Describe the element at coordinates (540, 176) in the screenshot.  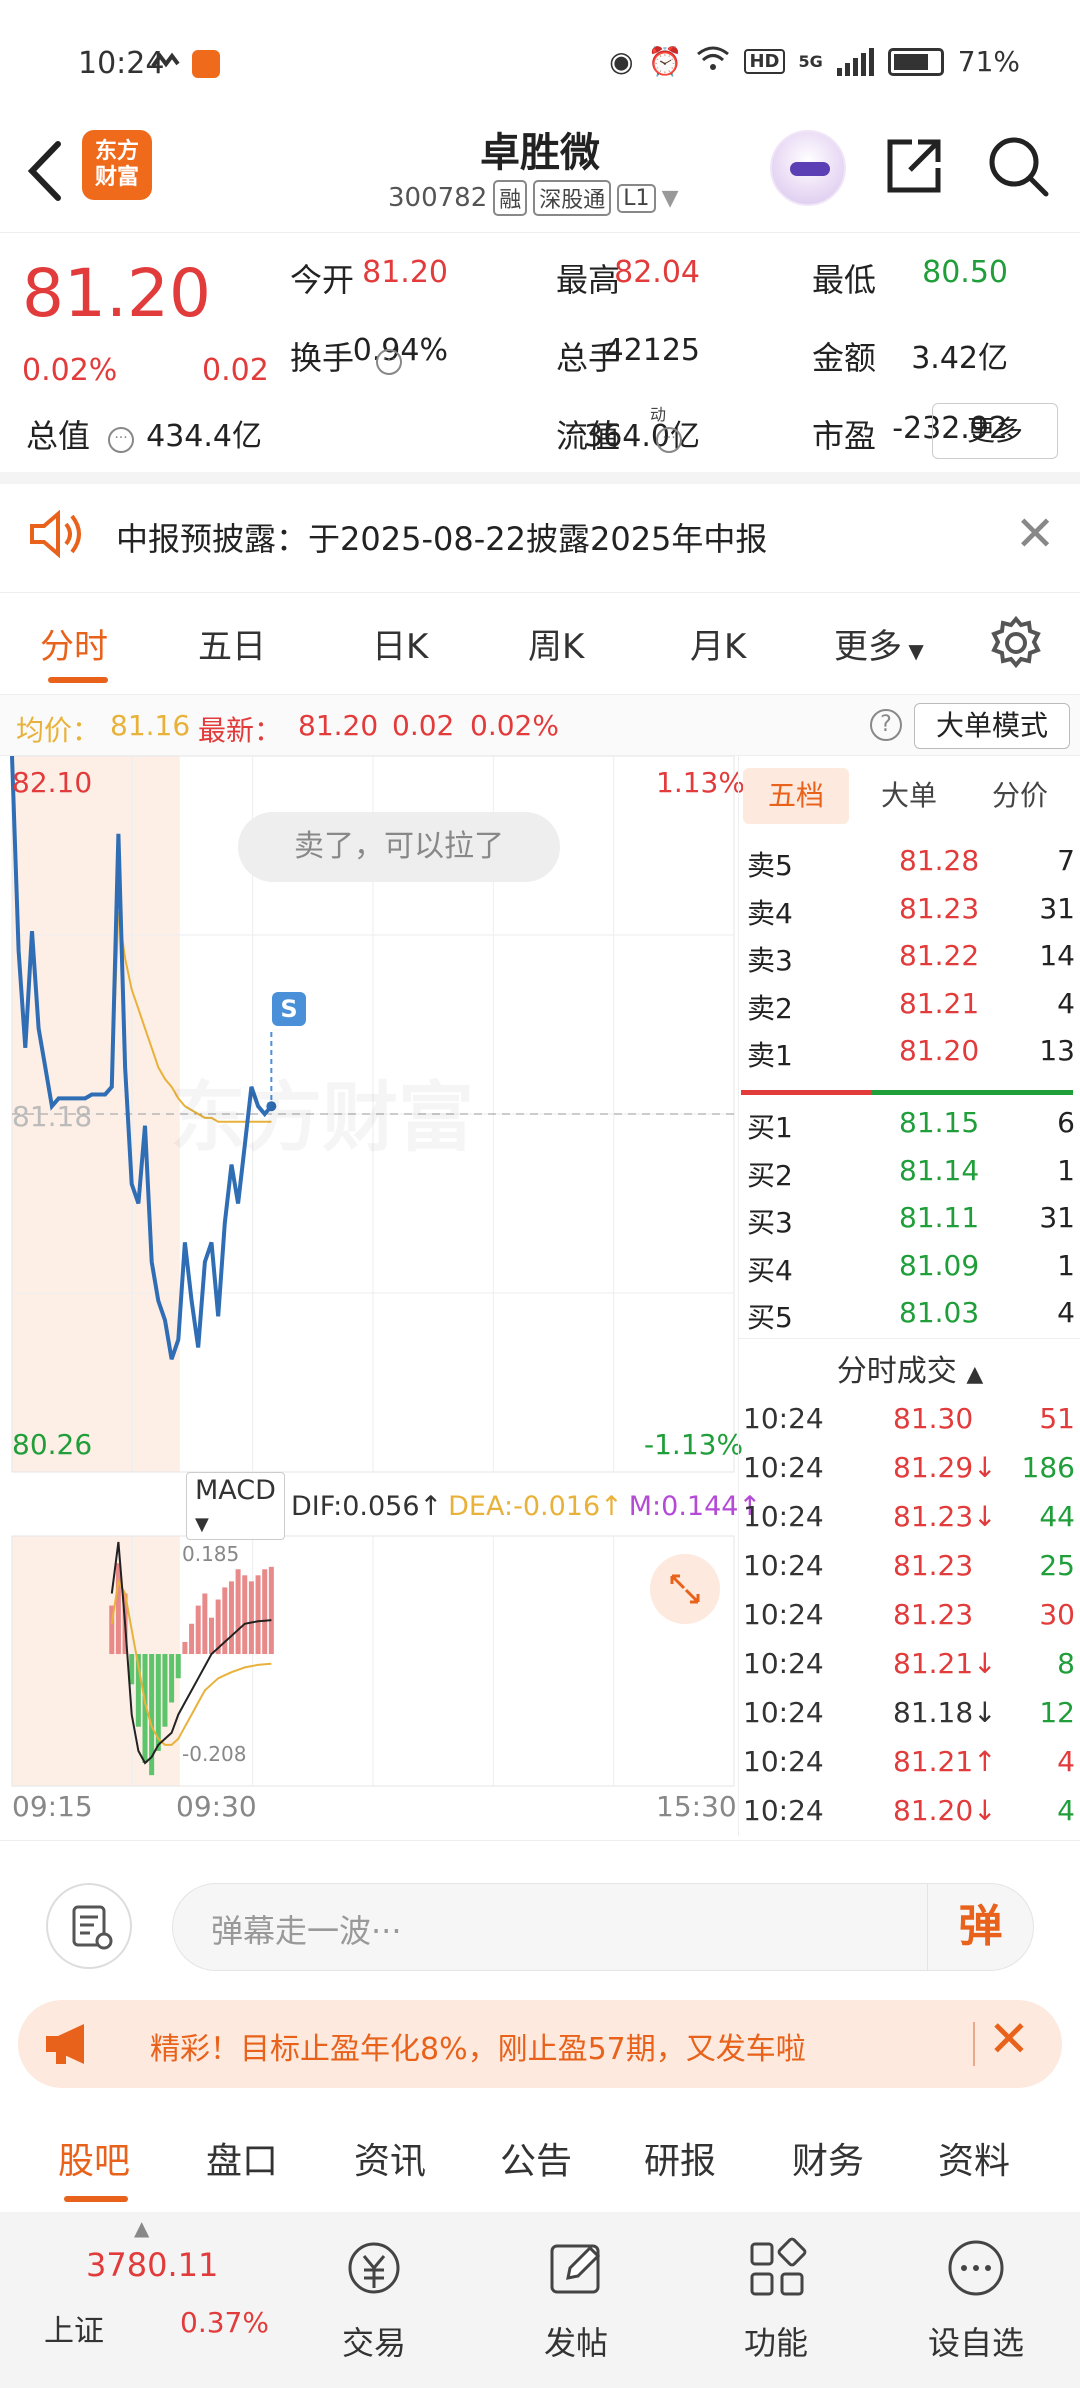
I see `stock-header: 东方 财富 卓胜微 300782 融 深股通 L1 ▼` at that location.